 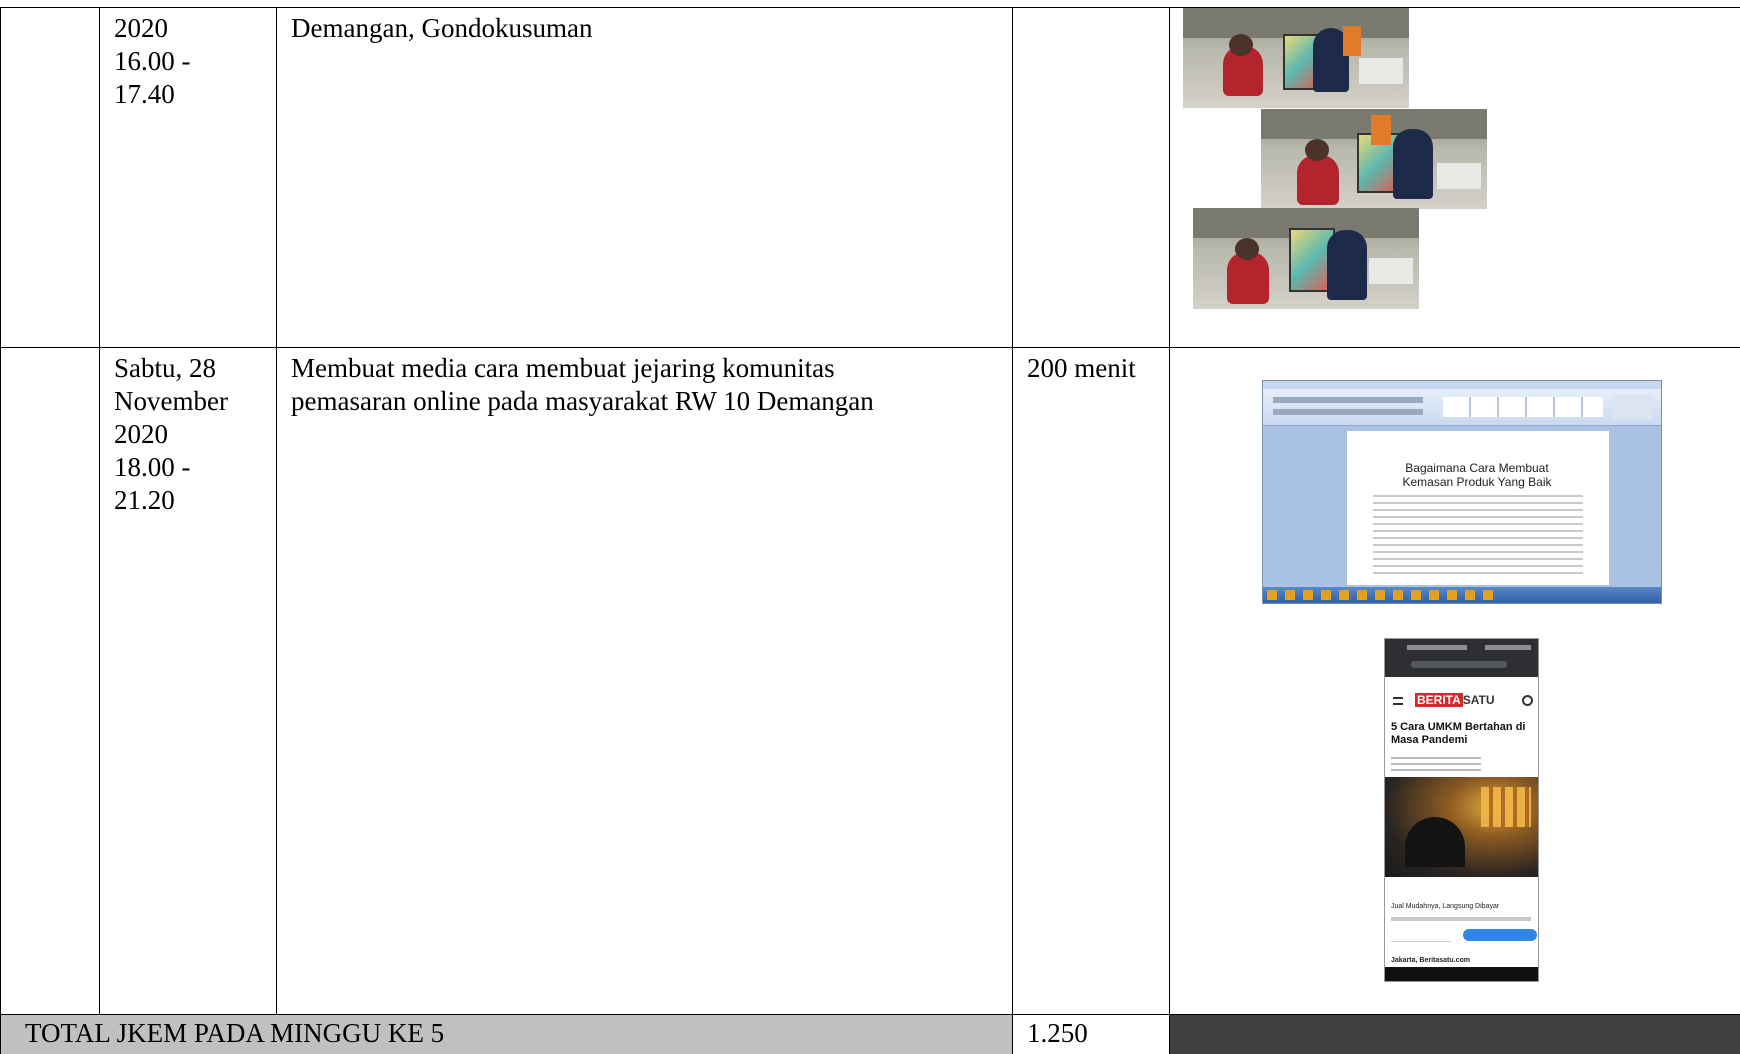 I want to click on total-label-cell: TOTAL JKEM PADA MINGGU KE 5, so click(x=506, y=1034).